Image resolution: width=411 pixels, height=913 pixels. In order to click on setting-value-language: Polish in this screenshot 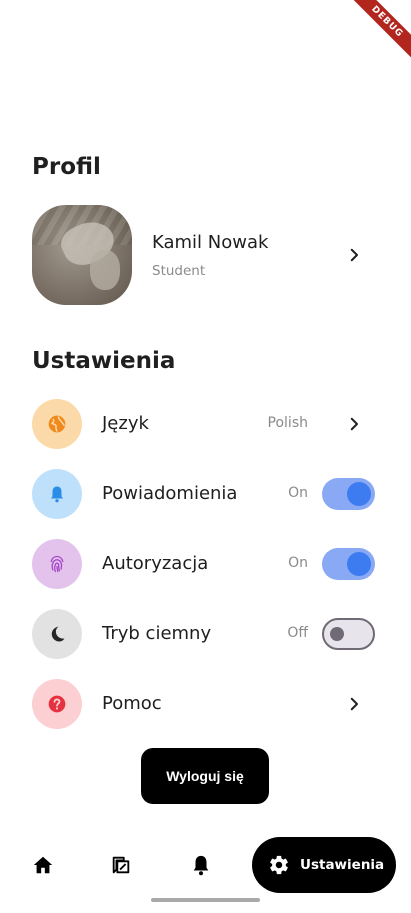, I will do `click(287, 423)`.